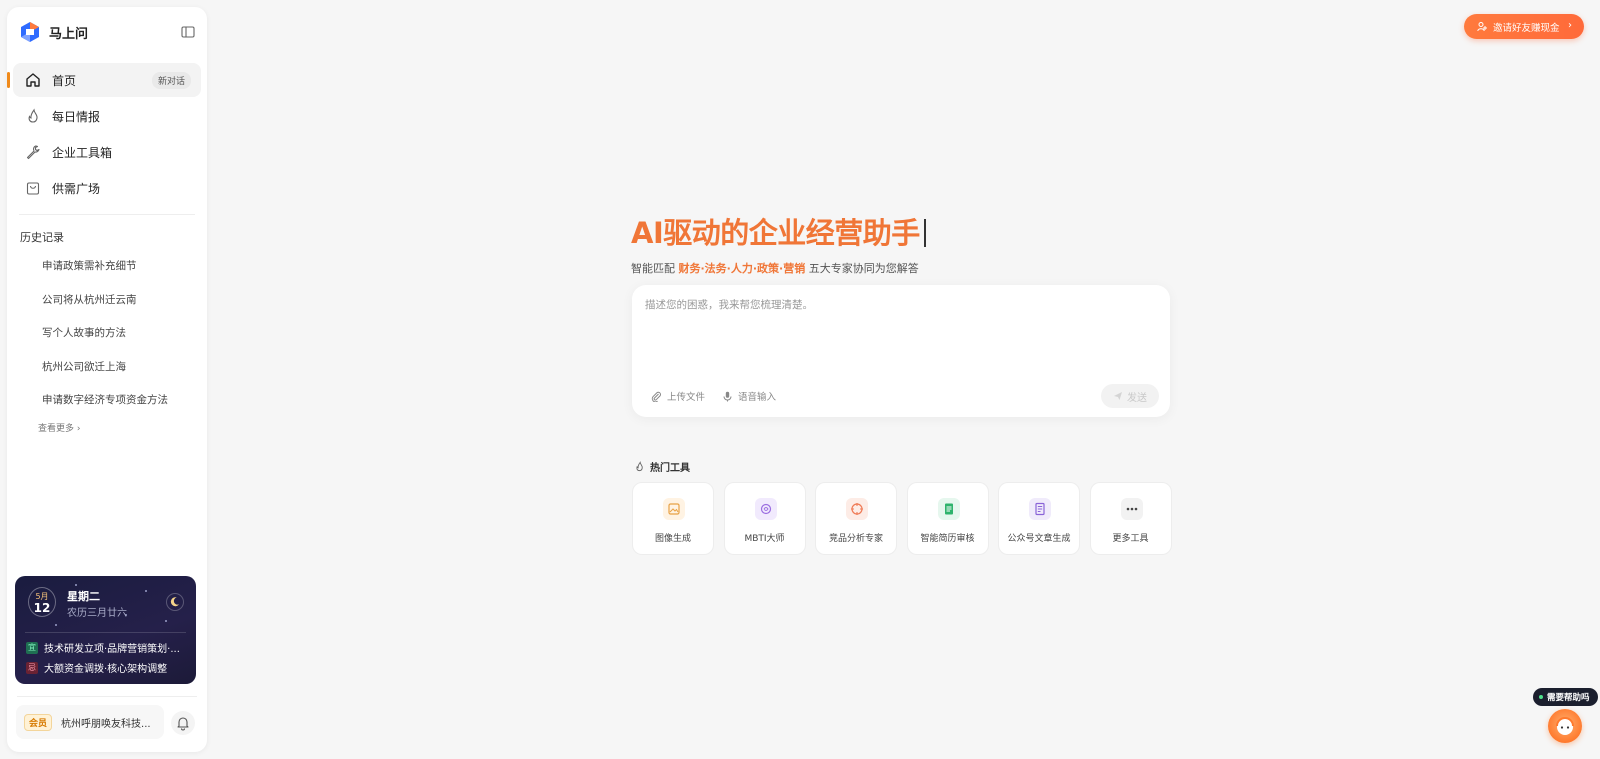 Image resolution: width=1600 pixels, height=759 pixels. I want to click on upload-label: 上传文件, so click(686, 397).